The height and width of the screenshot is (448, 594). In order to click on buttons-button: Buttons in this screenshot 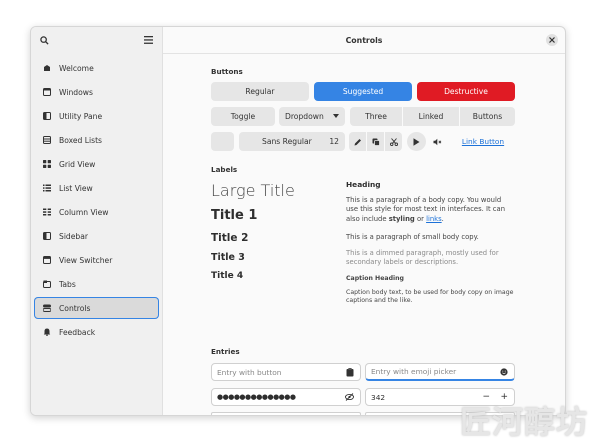, I will do `click(487, 116)`.